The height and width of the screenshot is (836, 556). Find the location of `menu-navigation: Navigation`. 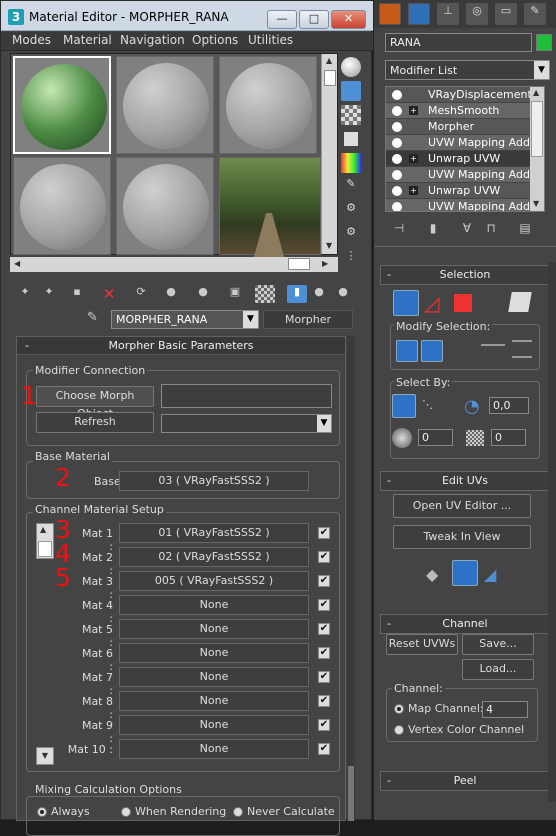

menu-navigation: Navigation is located at coordinates (152, 40).